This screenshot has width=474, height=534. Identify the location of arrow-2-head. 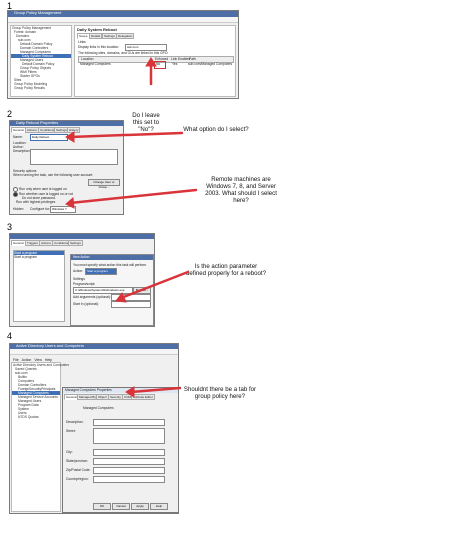
(70, 137).